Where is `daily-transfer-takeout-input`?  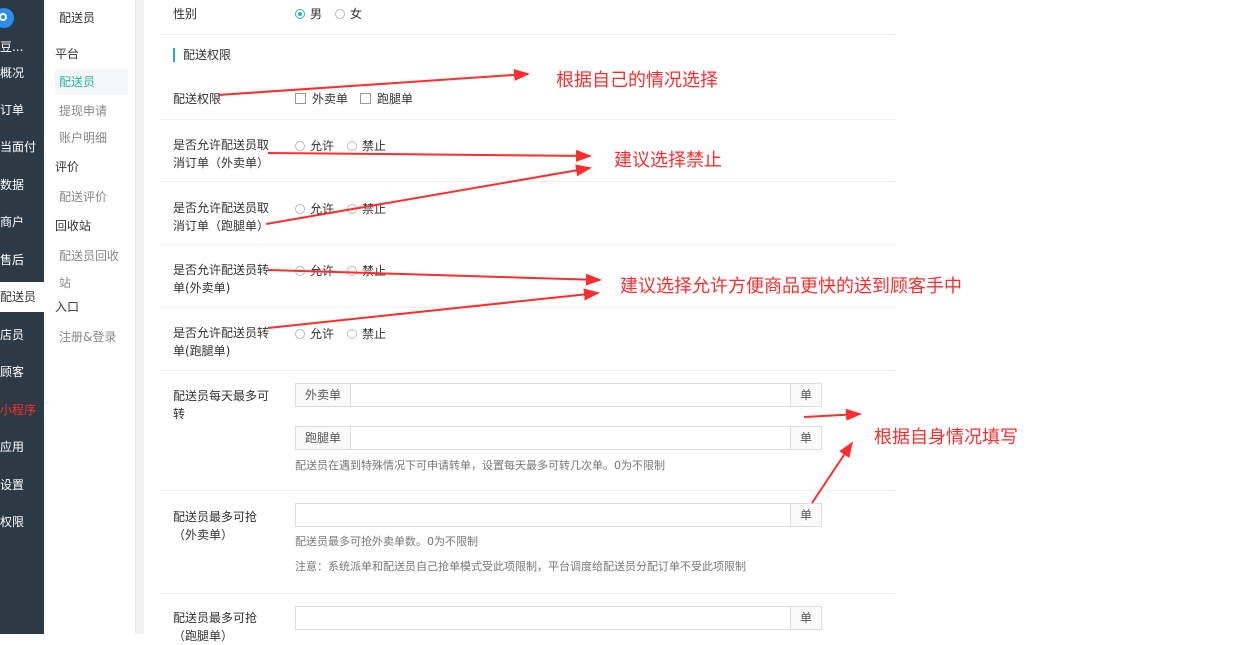 daily-transfer-takeout-input is located at coordinates (570, 395).